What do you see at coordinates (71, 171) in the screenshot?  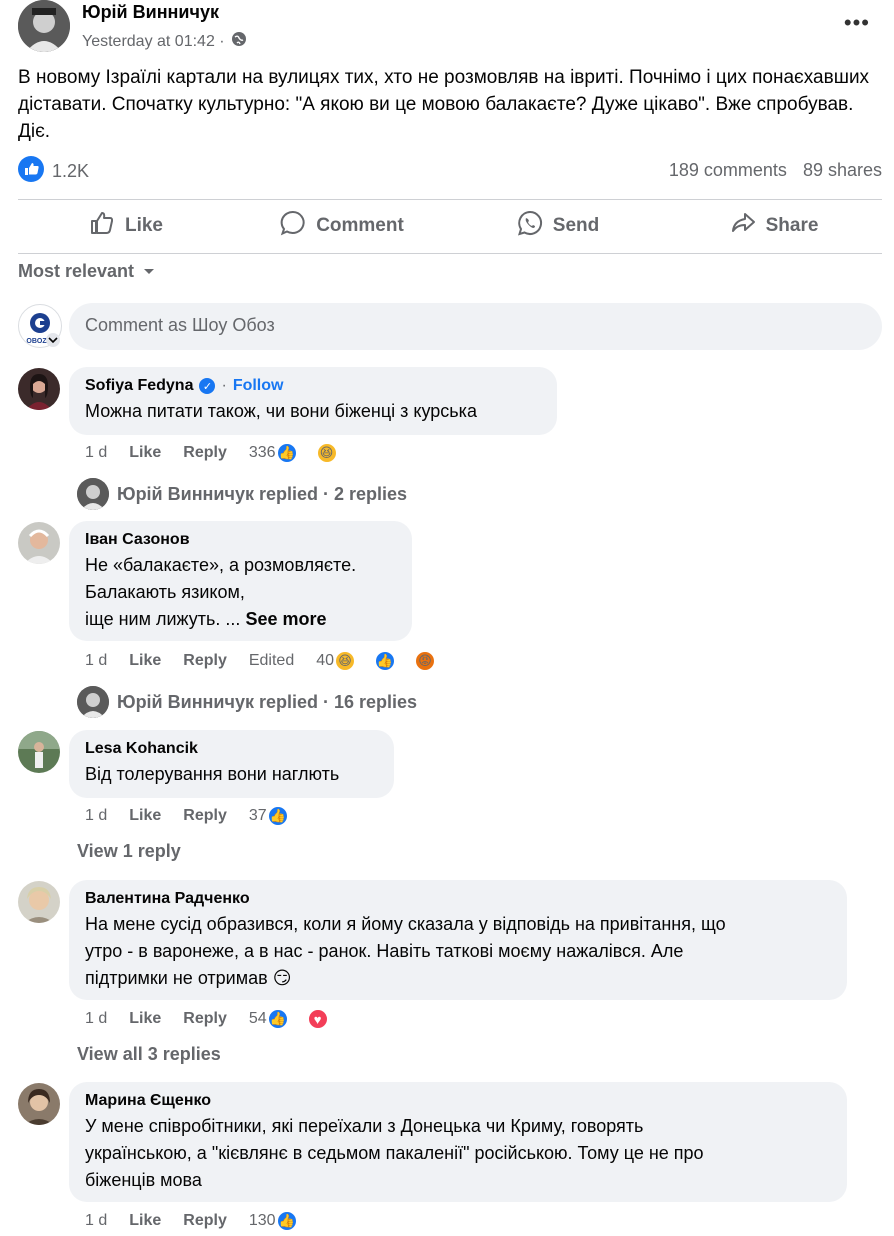 I see `likes-count: 1.2K` at bounding box center [71, 171].